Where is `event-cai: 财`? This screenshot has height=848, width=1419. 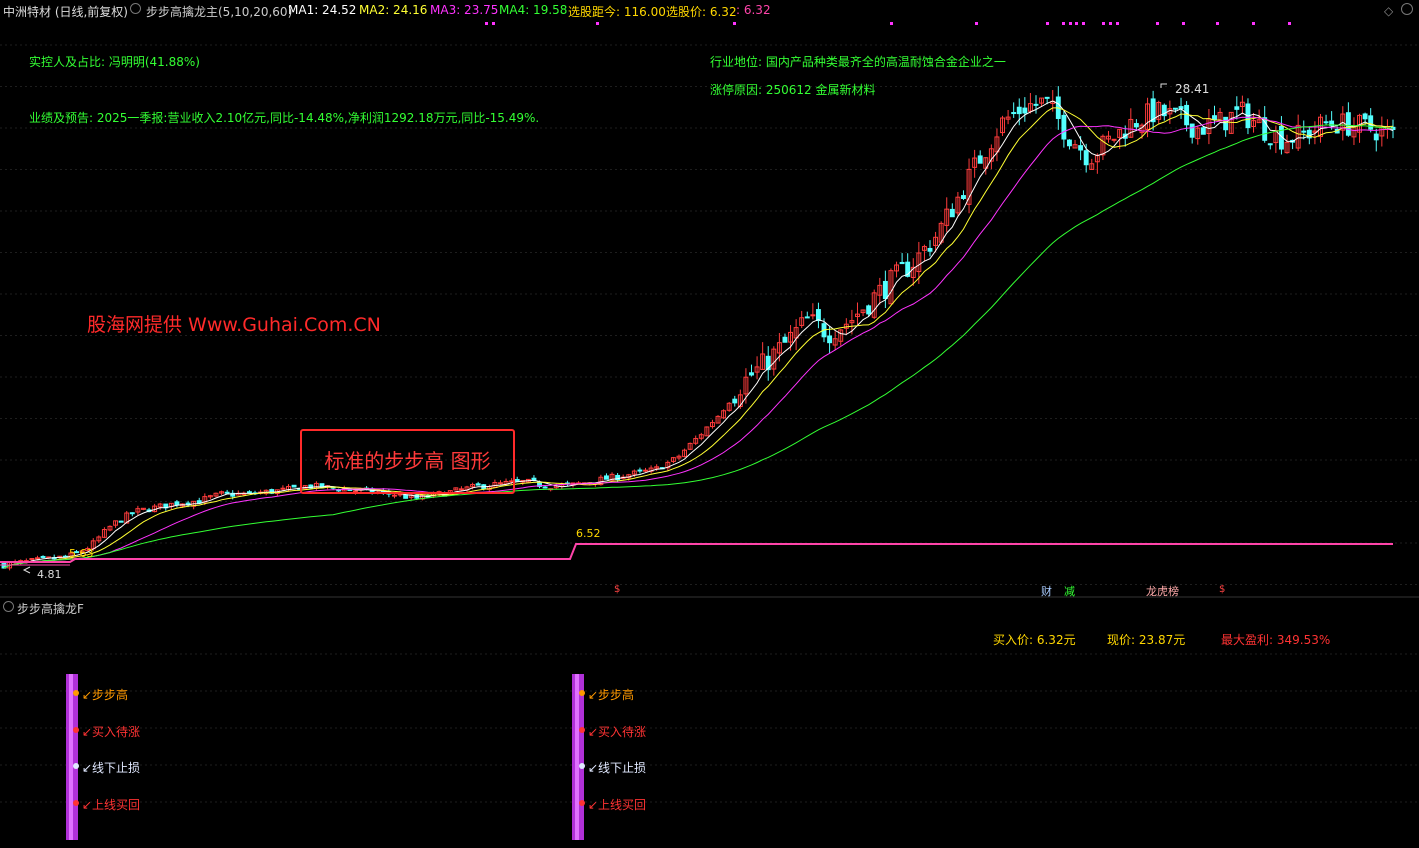 event-cai: 财 is located at coordinates (1046, 591).